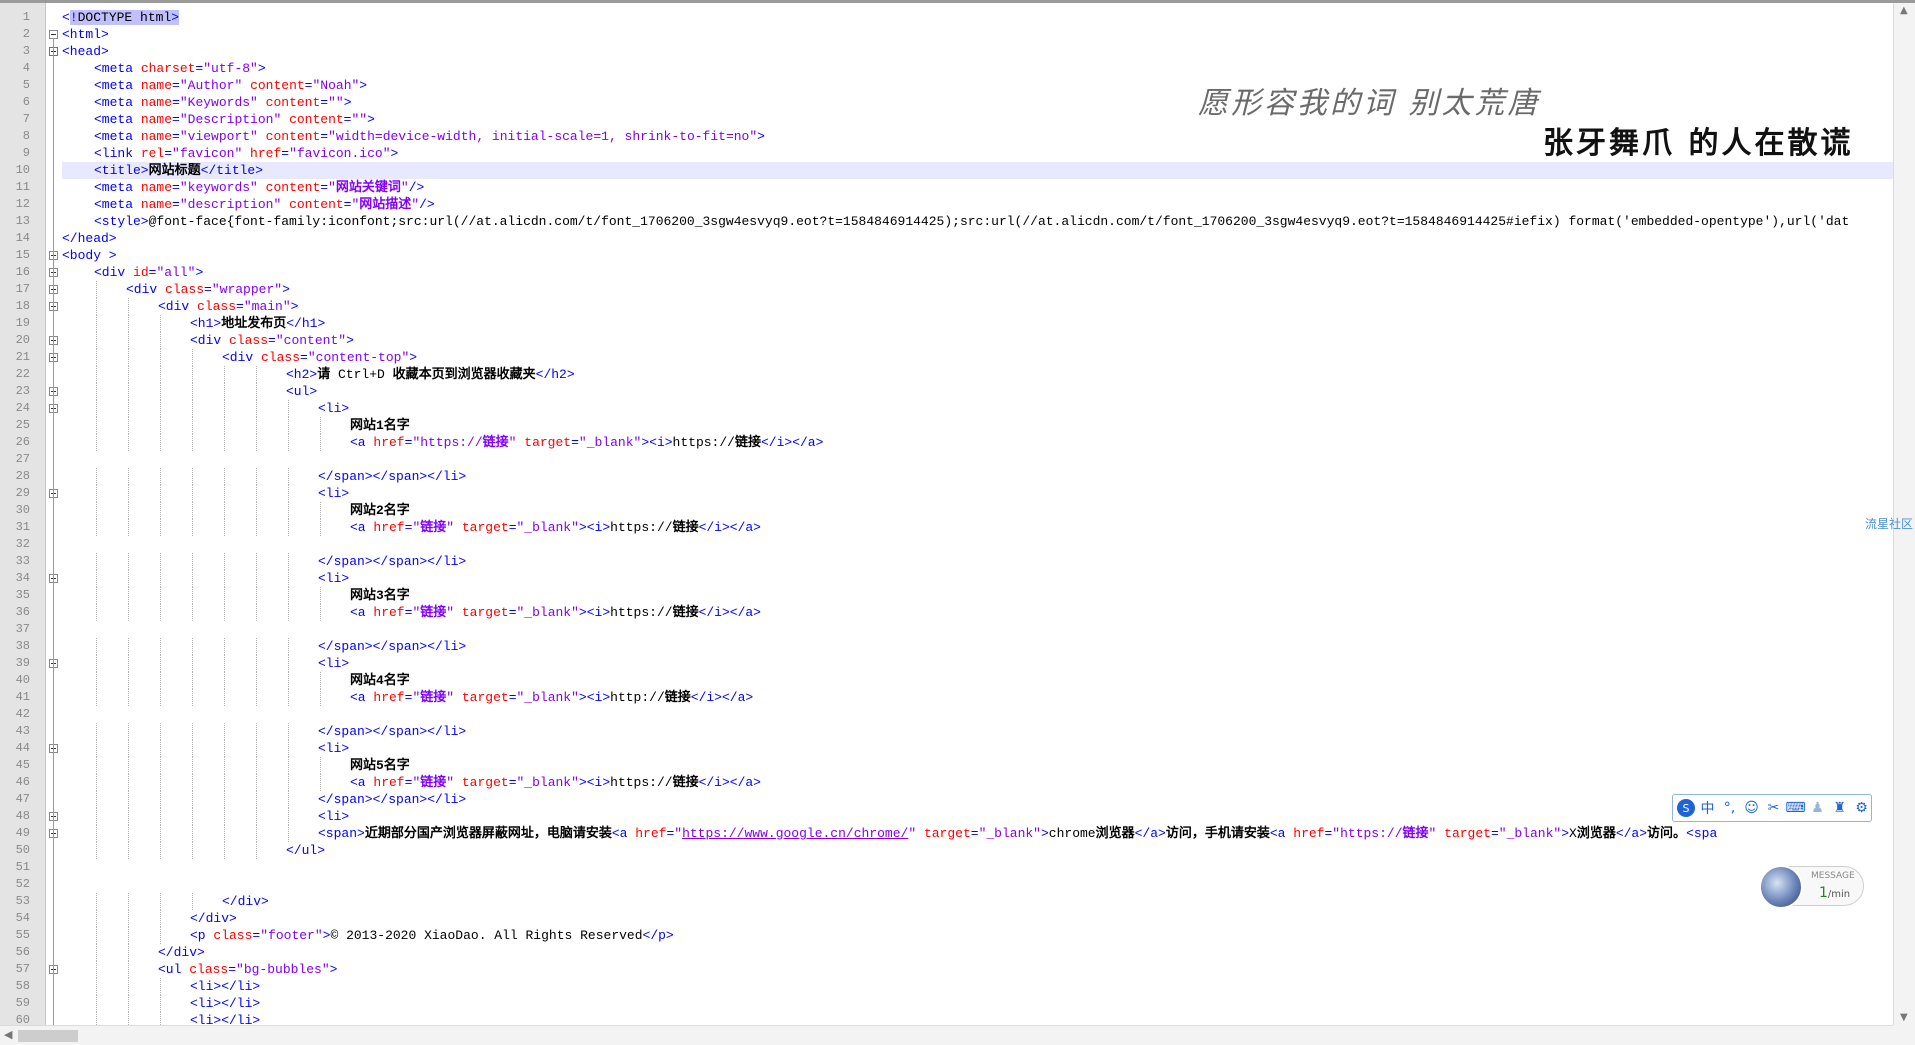  Describe the element at coordinates (977, 374) in the screenshot. I see `code-line: <h2>请 Ctrl+D 收藏本页到浏览器收藏夹</h2>` at that location.